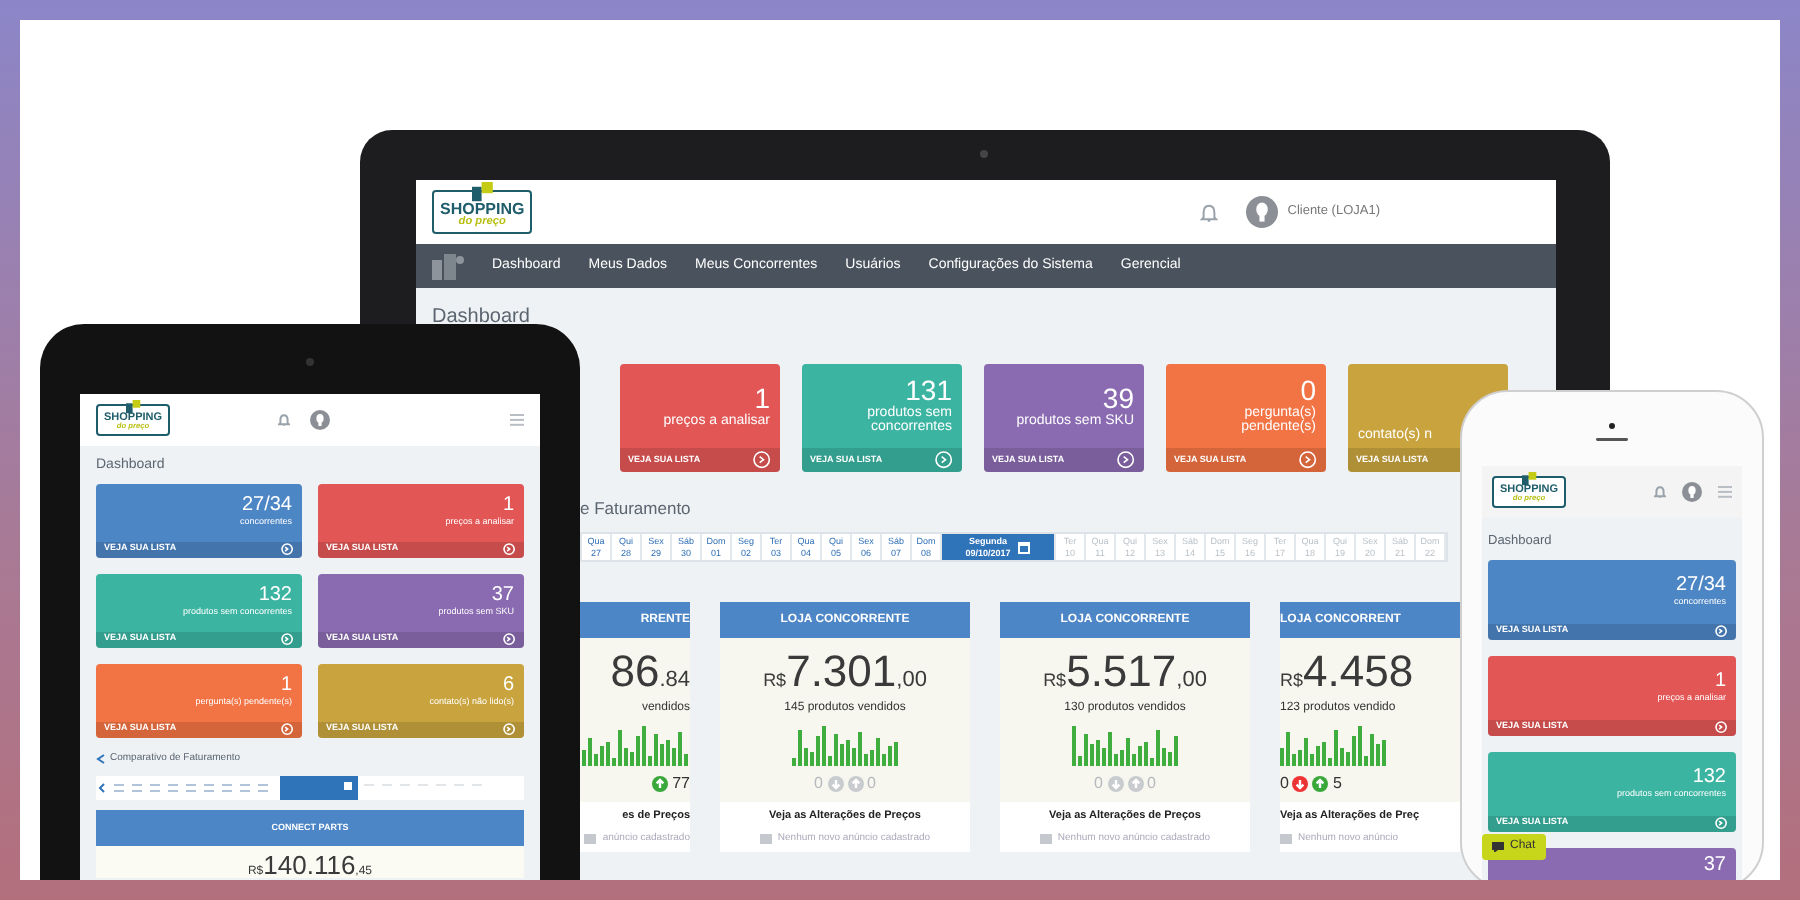 This screenshot has height=900, width=1800. I want to click on logo-text: SHOPPING, so click(482, 210).